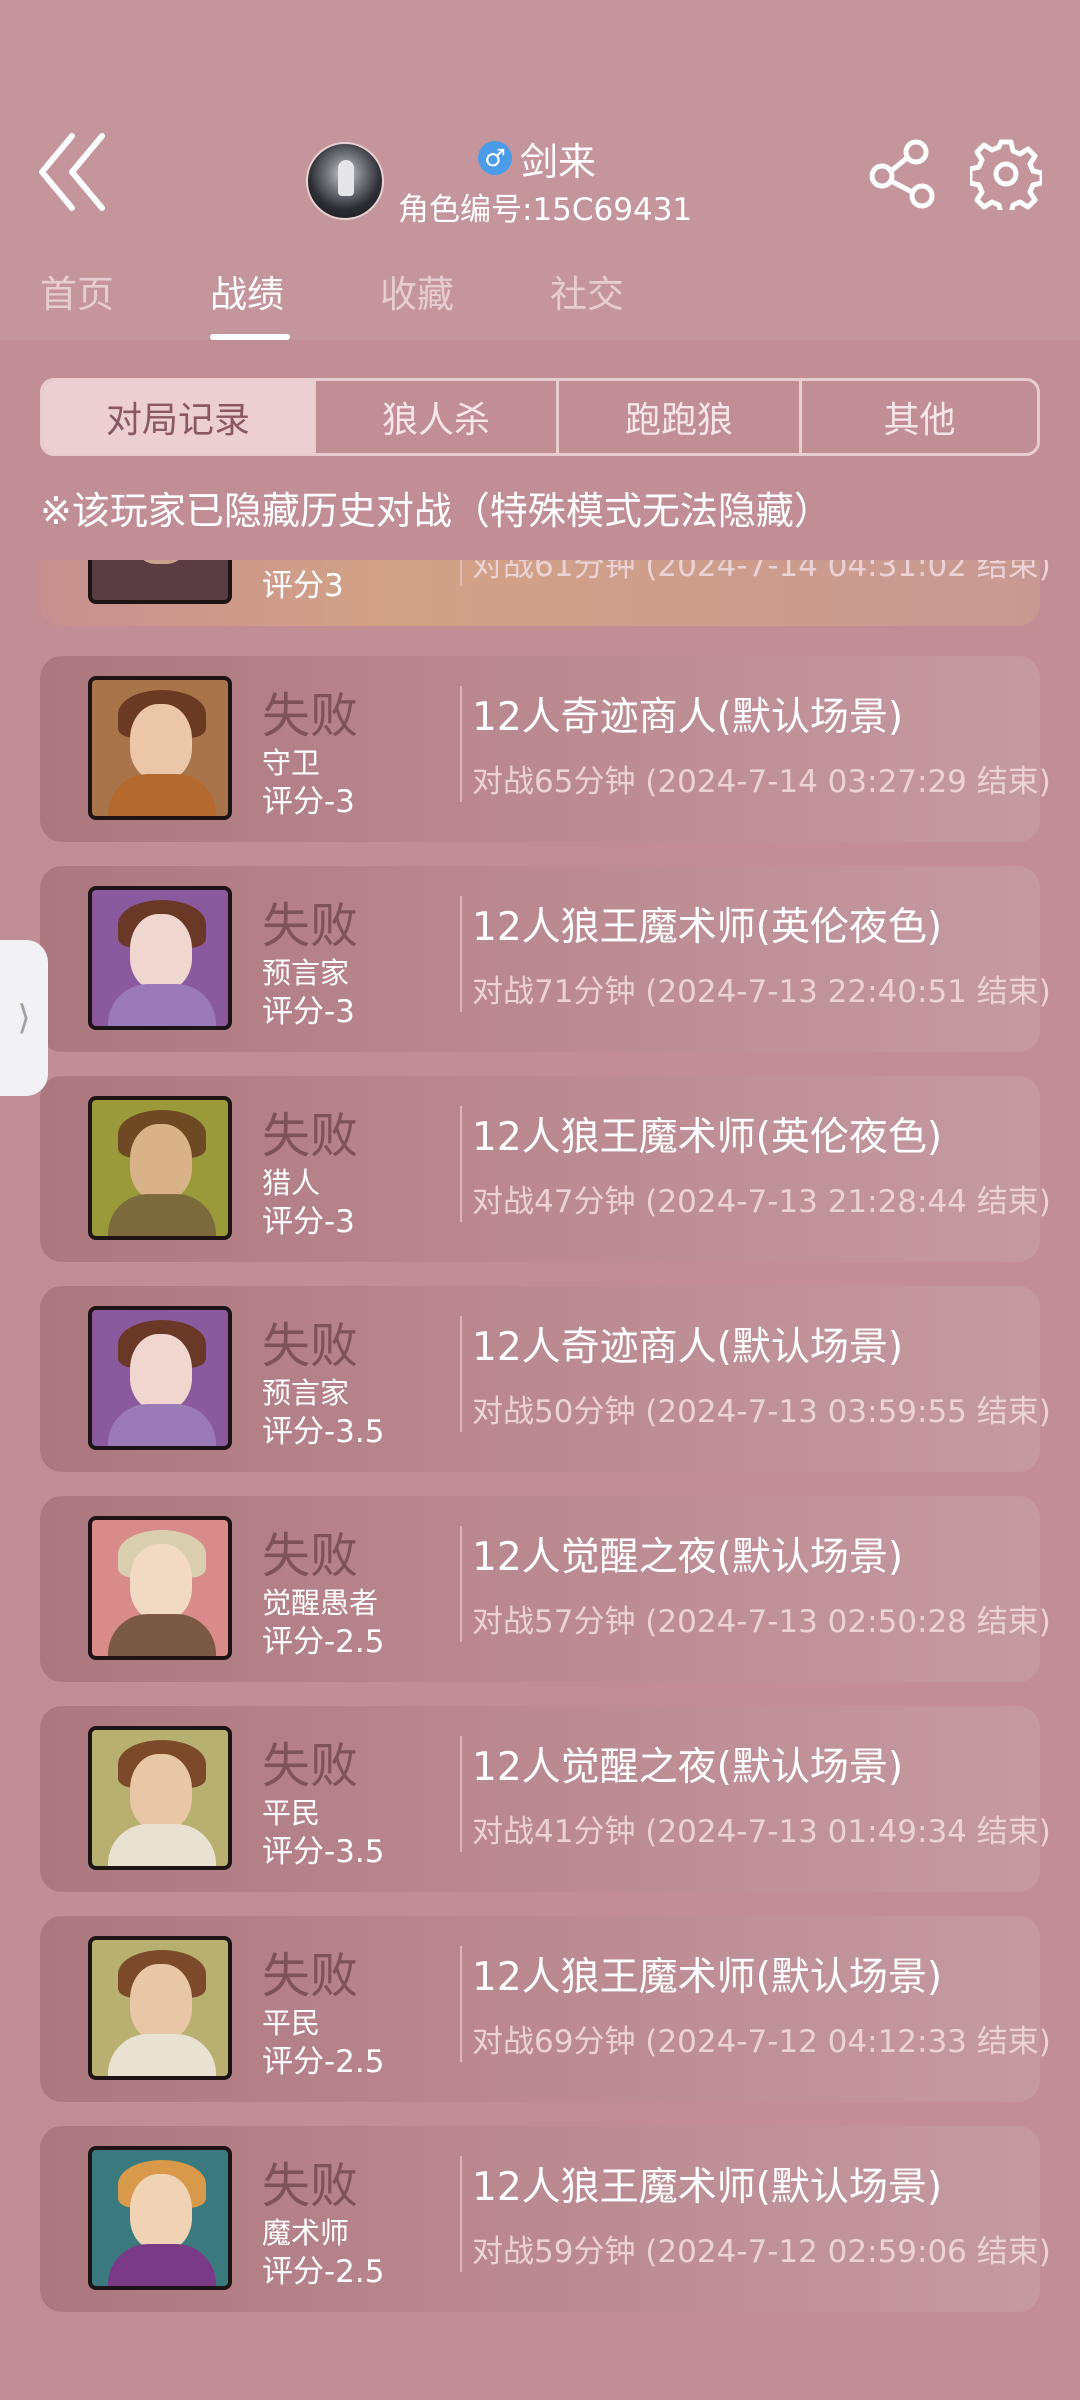 Image resolution: width=1080 pixels, height=2400 pixels. I want to click on record-time: 对战71分钟 (2024-7-13 22:40:51 结束), so click(761, 992).